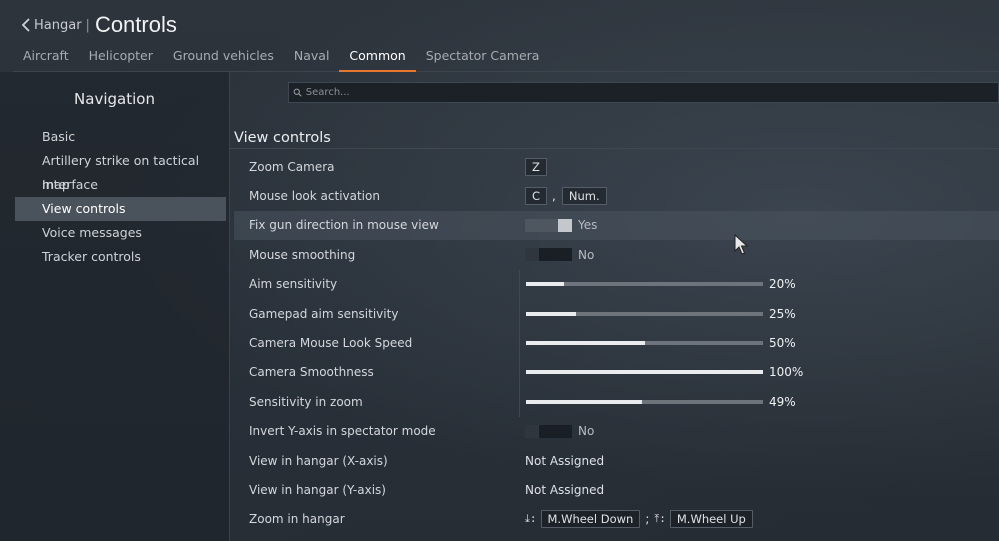 This screenshot has height=541, width=999. I want to click on back-label: Hangar, so click(58, 25).